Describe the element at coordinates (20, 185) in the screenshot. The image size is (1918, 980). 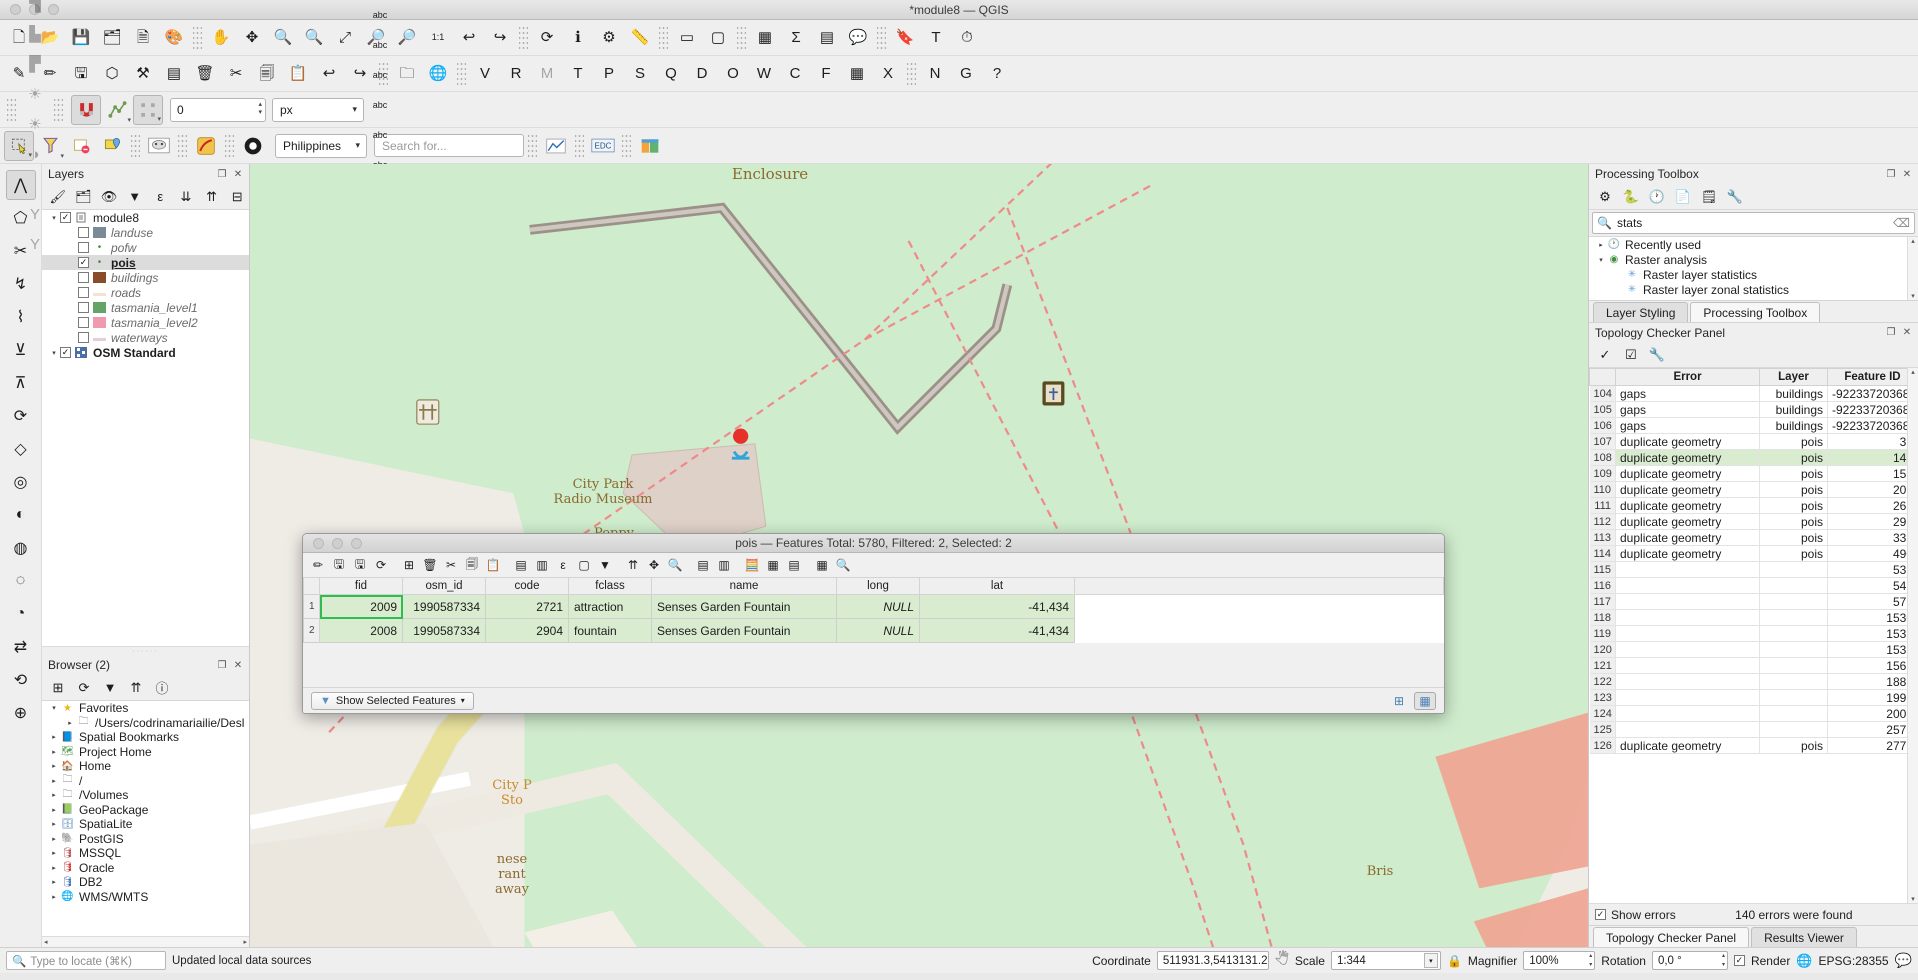
I see `digitize-line-icon: ⋀` at that location.